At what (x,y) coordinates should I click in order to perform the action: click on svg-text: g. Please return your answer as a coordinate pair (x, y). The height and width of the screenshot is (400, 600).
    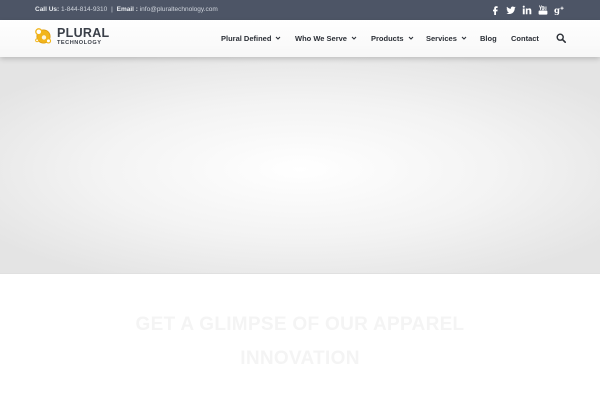
    Looking at the image, I should click on (557, 10).